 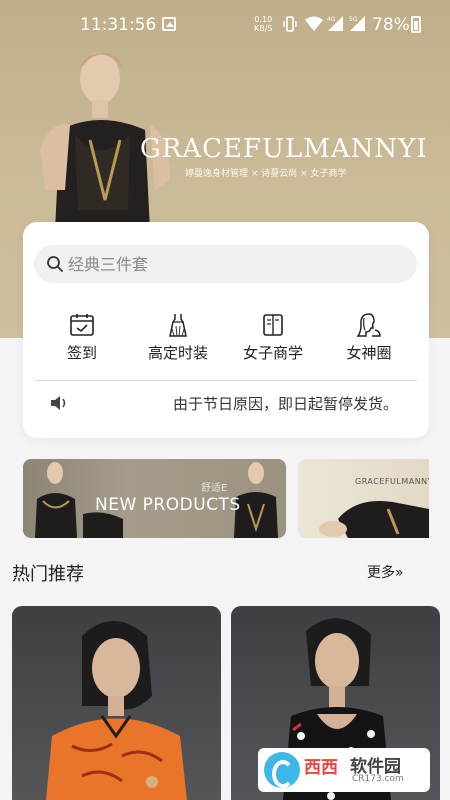 I want to click on promo-banner-brand: GRACEFULMANNY, so click(x=363, y=498).